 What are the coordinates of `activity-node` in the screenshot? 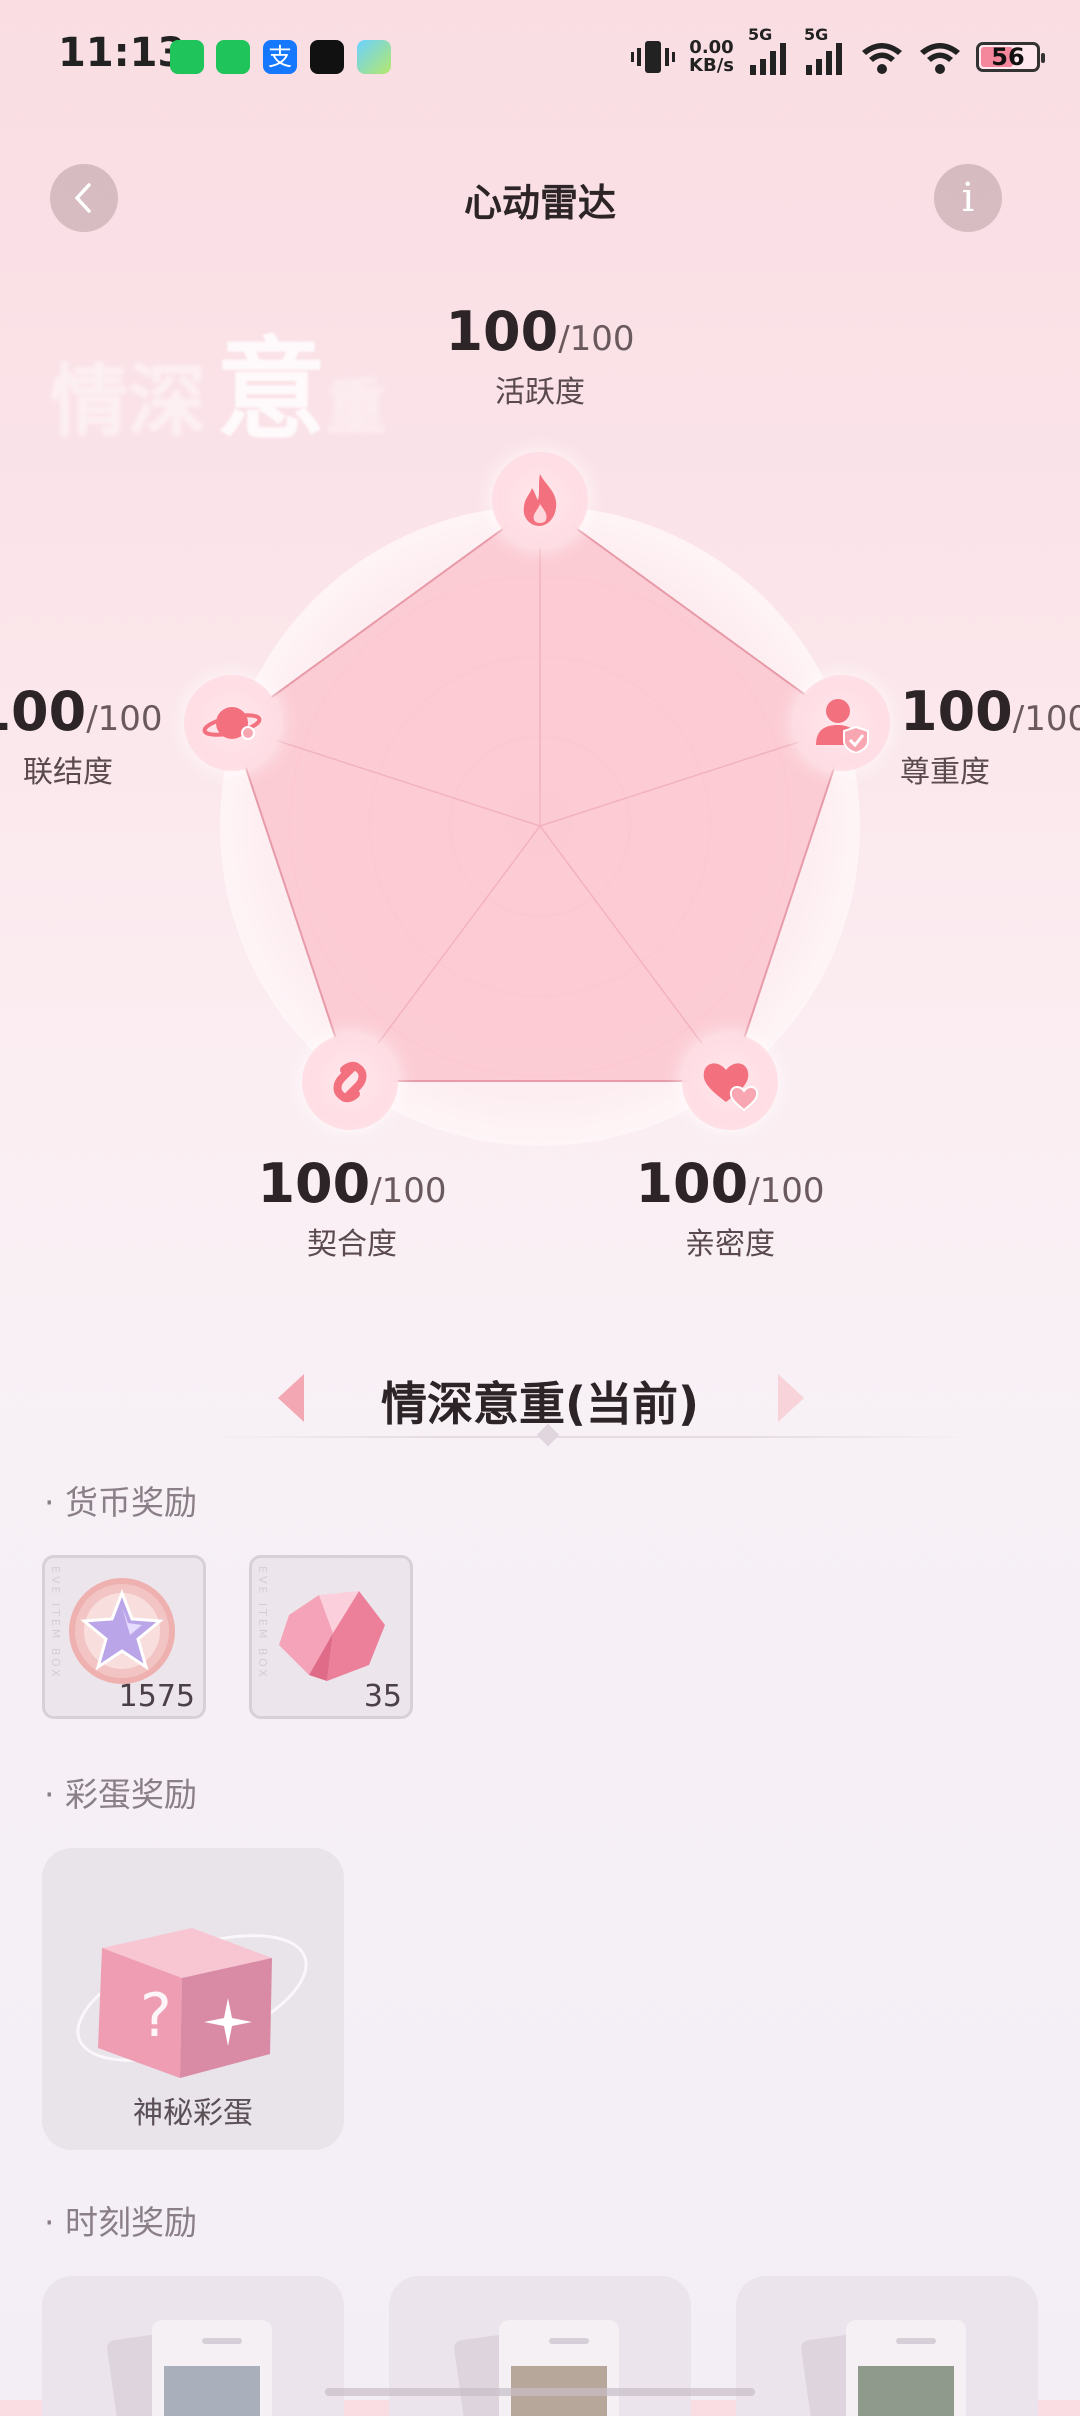 It's located at (540, 500).